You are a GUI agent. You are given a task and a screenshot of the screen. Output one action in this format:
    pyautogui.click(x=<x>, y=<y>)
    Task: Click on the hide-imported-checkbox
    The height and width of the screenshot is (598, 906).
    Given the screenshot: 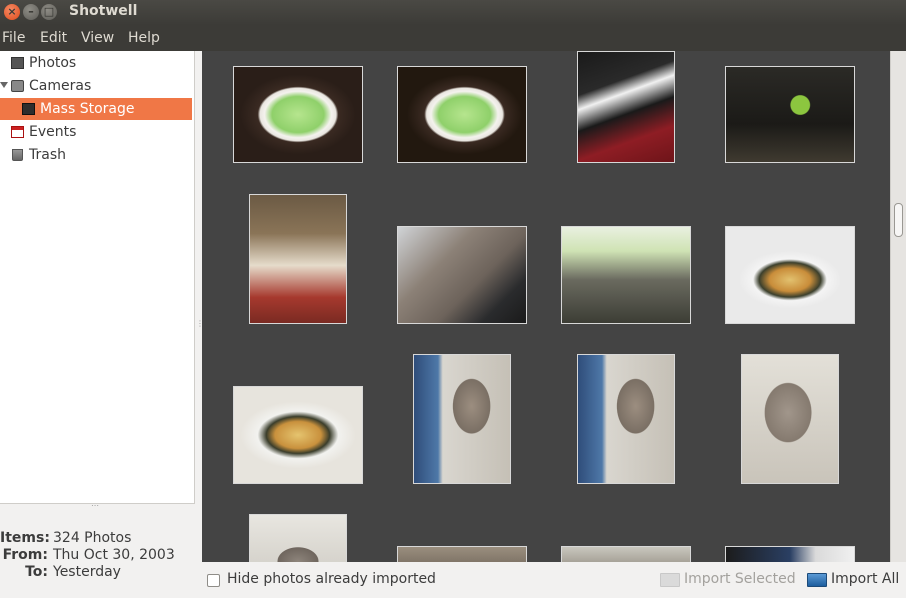 What is the action you would take?
    pyautogui.click(x=213, y=580)
    